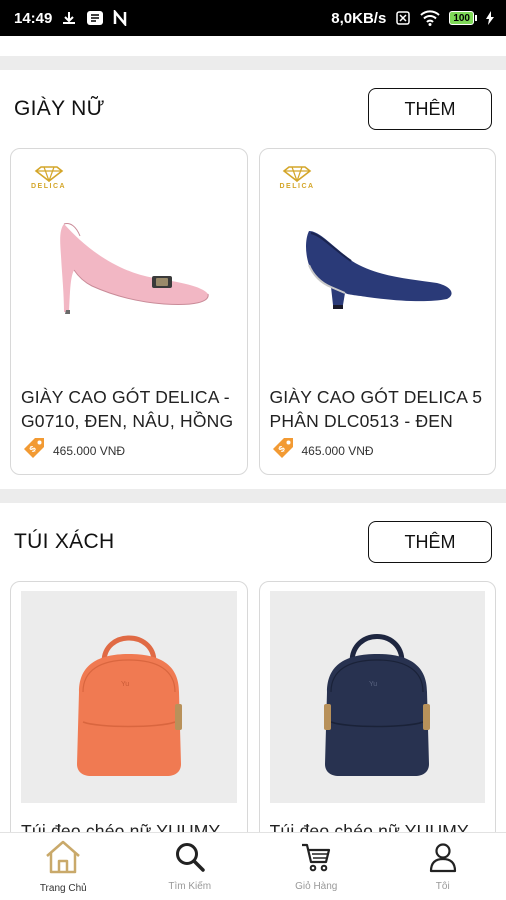  I want to click on orange-backpack: Yu, so click(129, 705).